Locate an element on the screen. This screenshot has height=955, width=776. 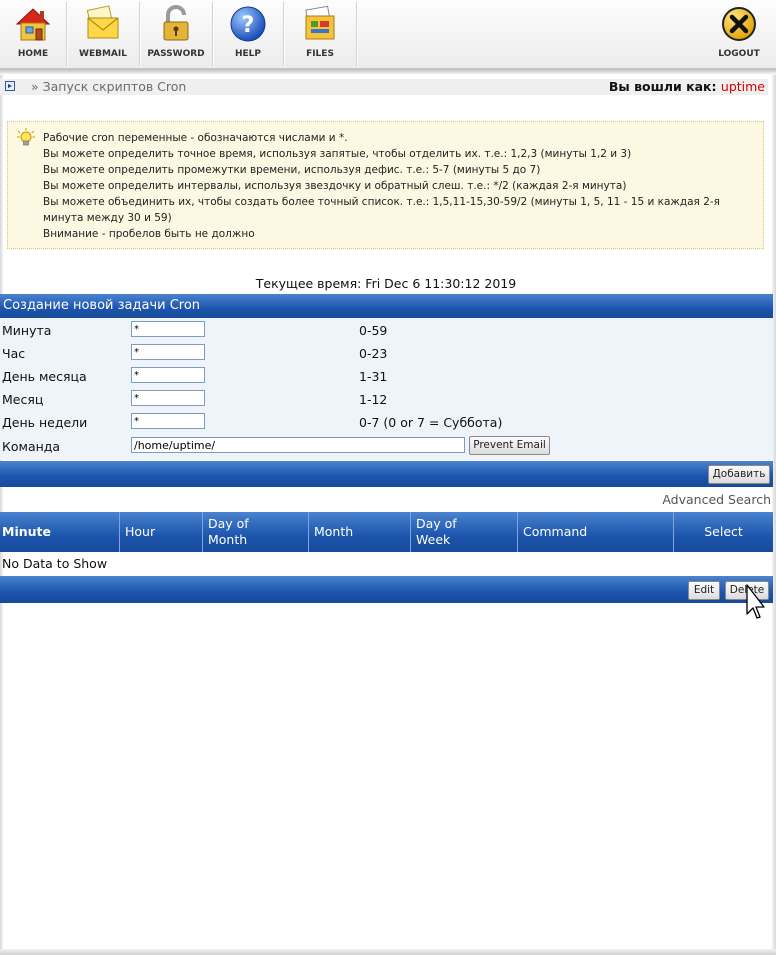
logged-in-as: Вы вошли как: uptime is located at coordinates (687, 87).